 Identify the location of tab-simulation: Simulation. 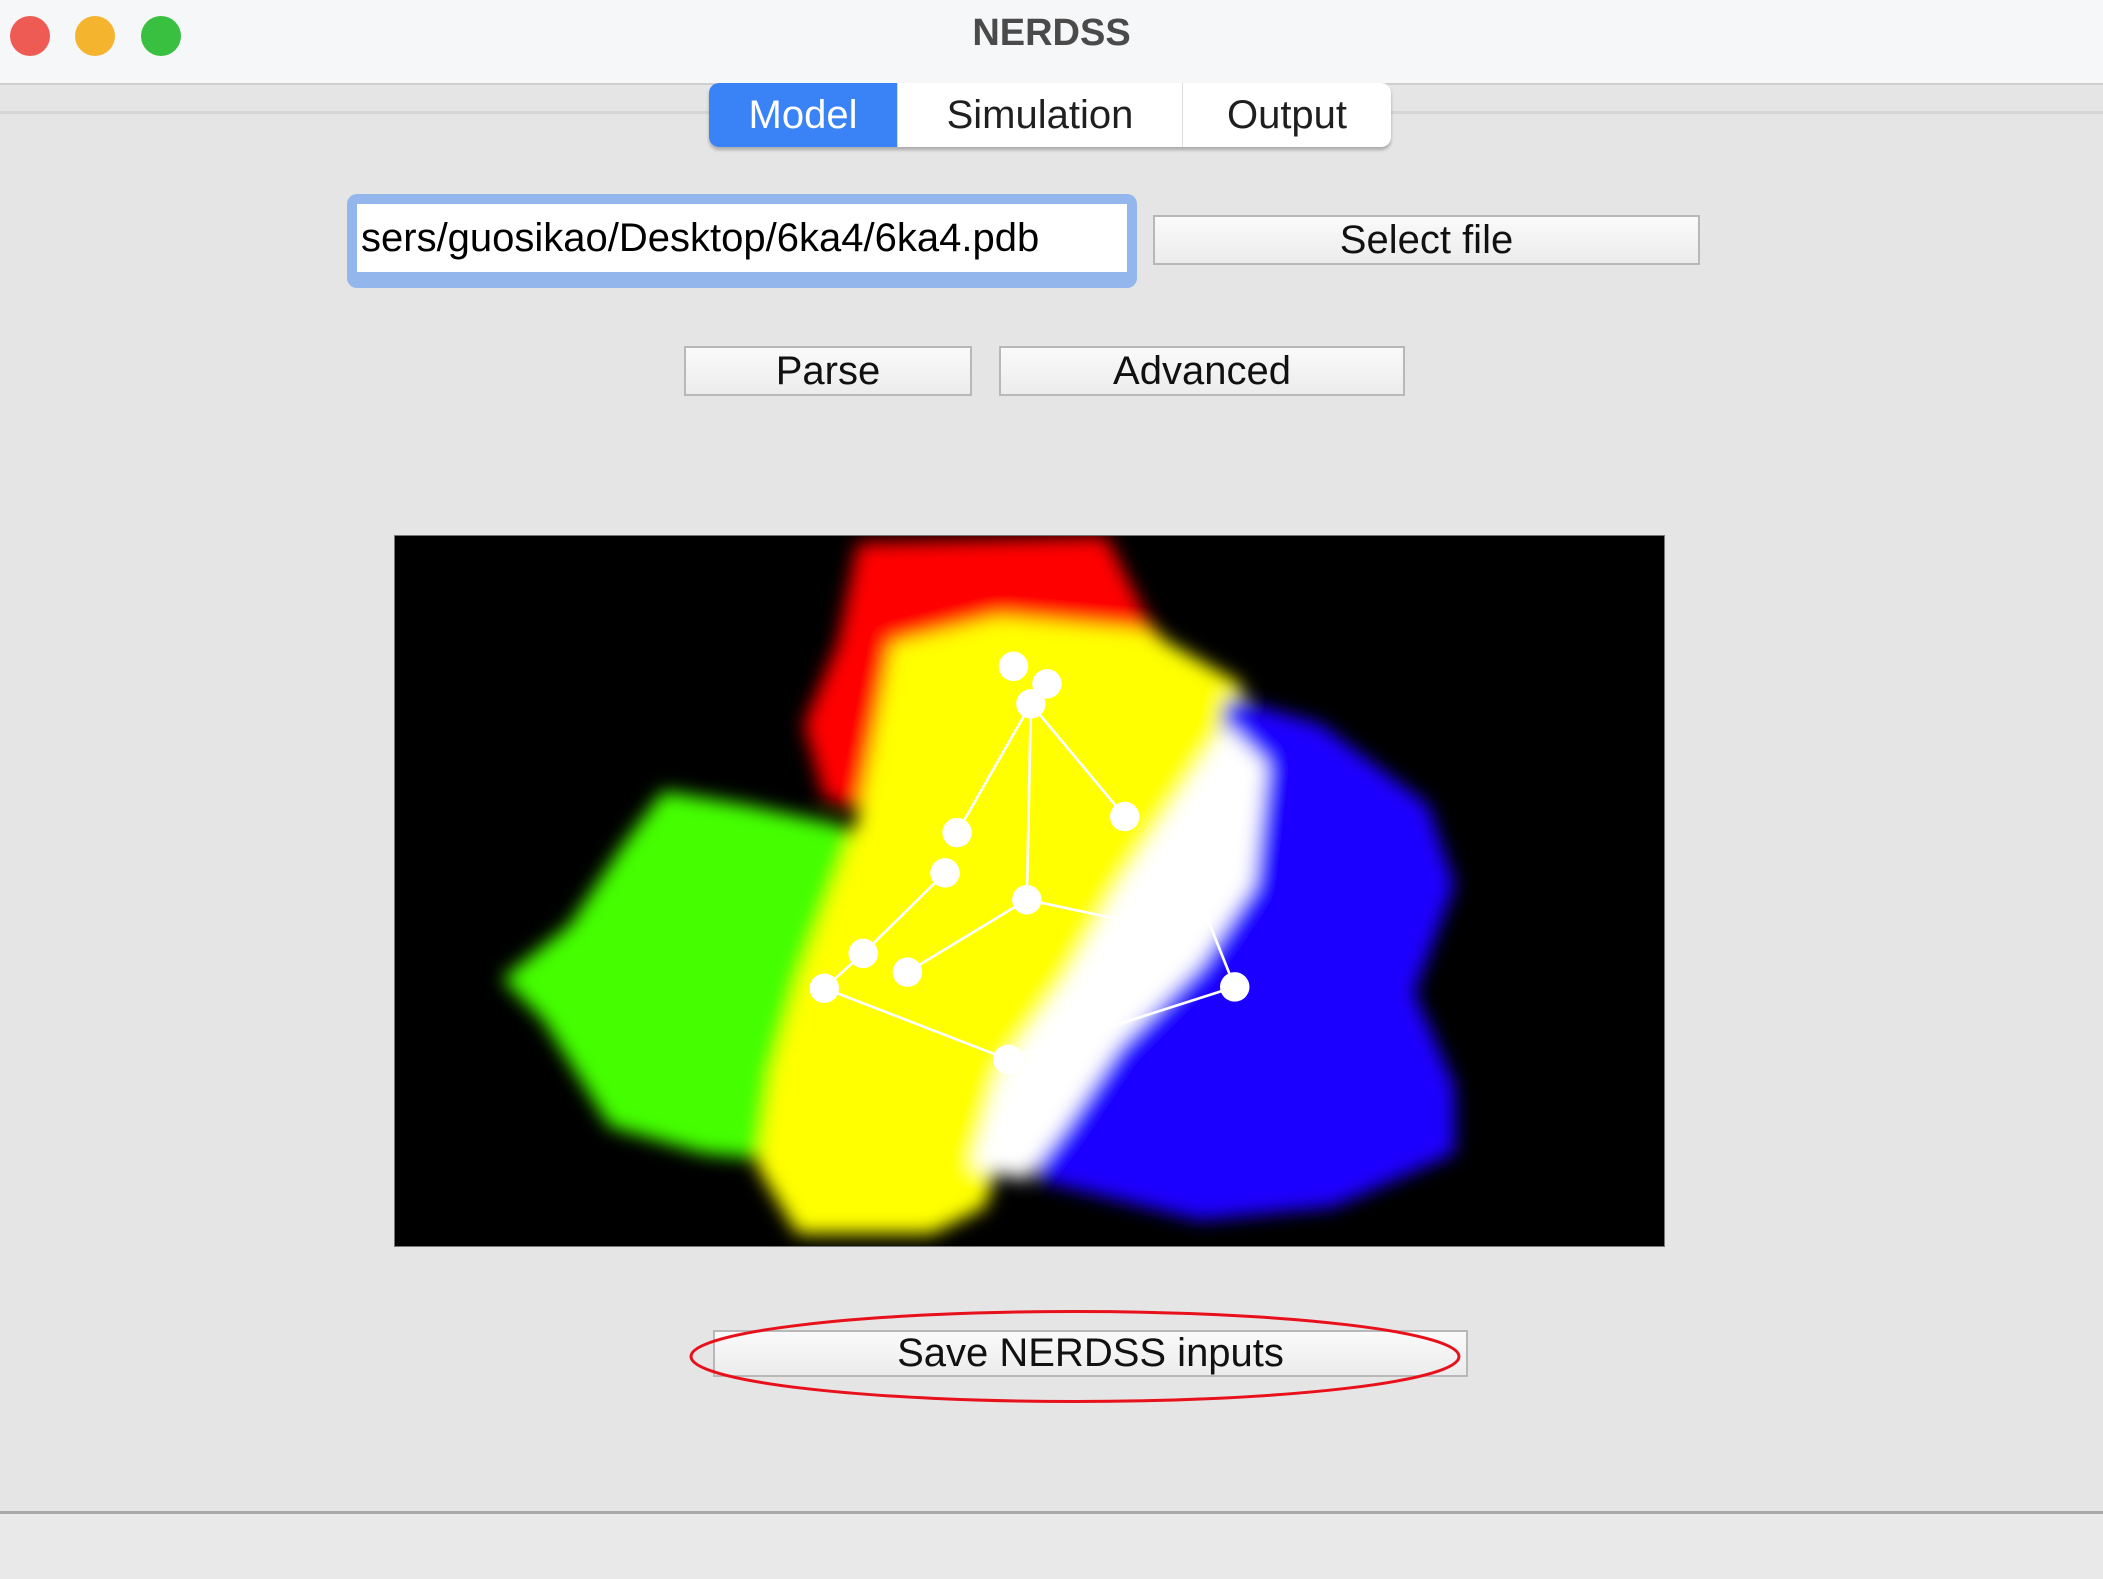
(1040, 115).